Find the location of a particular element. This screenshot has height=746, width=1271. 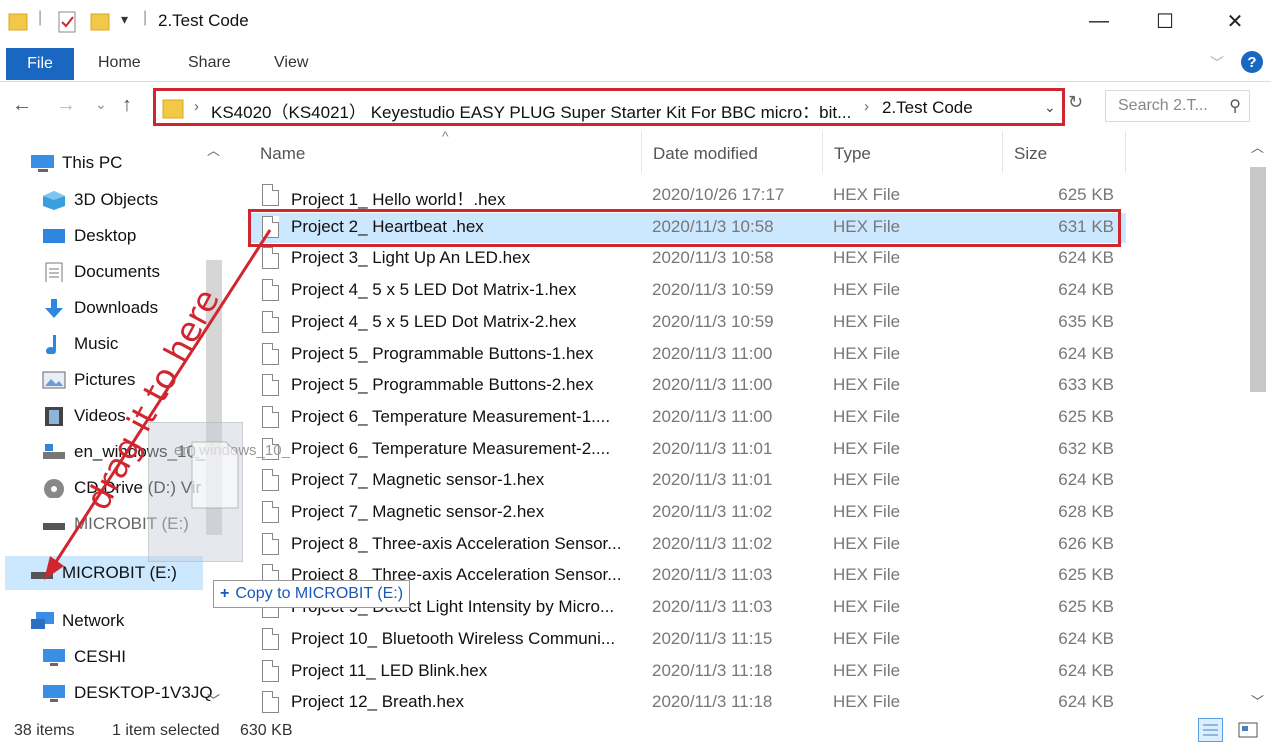

sidebar-item-videos: Videos is located at coordinates (84, 416).